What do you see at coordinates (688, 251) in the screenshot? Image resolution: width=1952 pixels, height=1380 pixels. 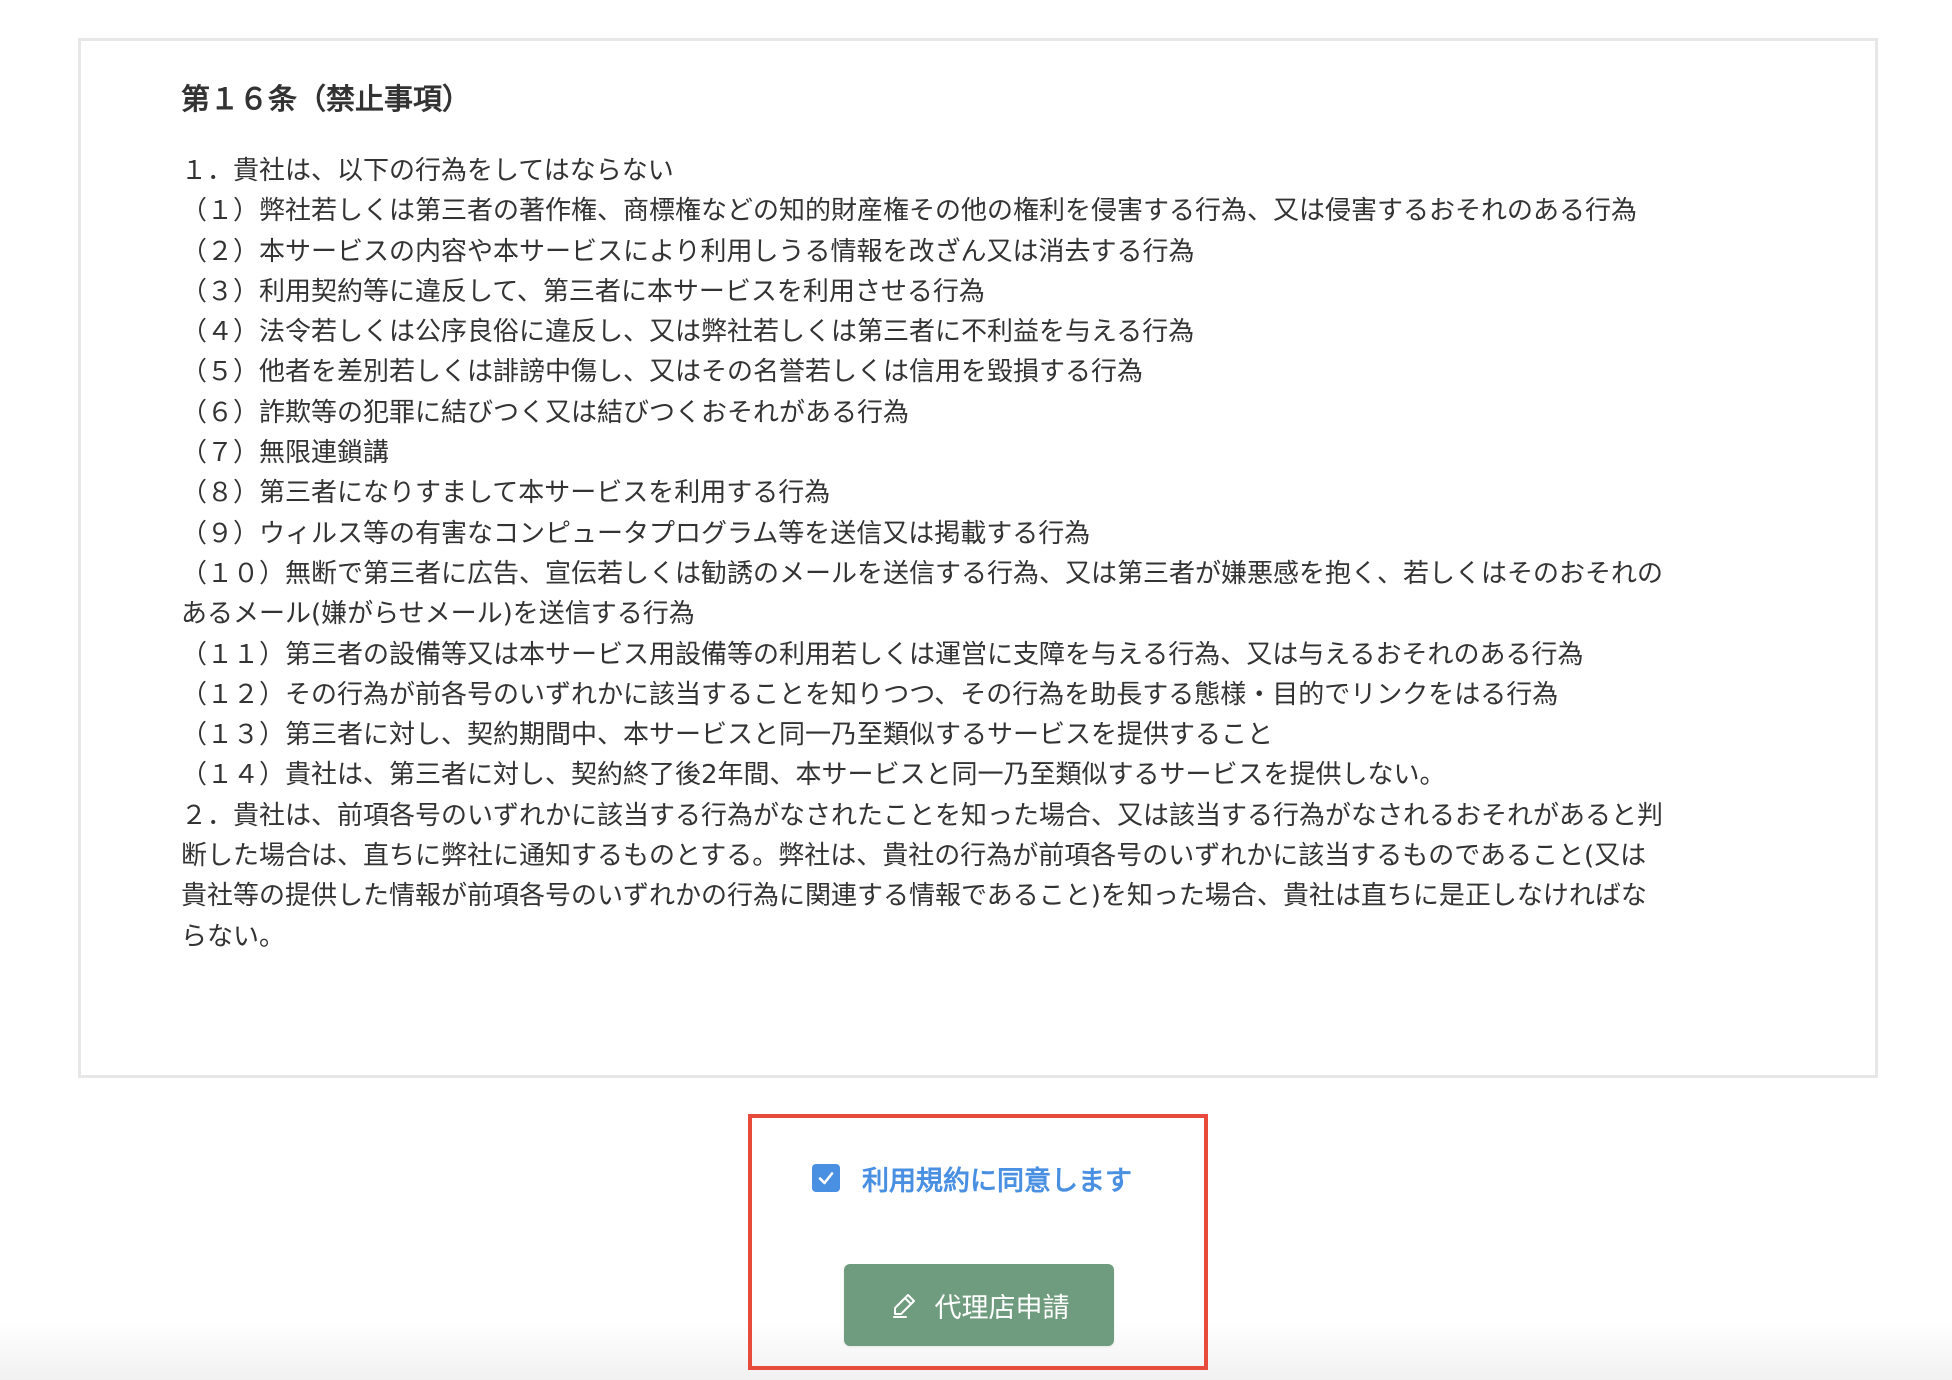 I see `terms-line: （２）本サービスの内容や本サービスにより利用しうる情報を改ざん又は消去する行為` at bounding box center [688, 251].